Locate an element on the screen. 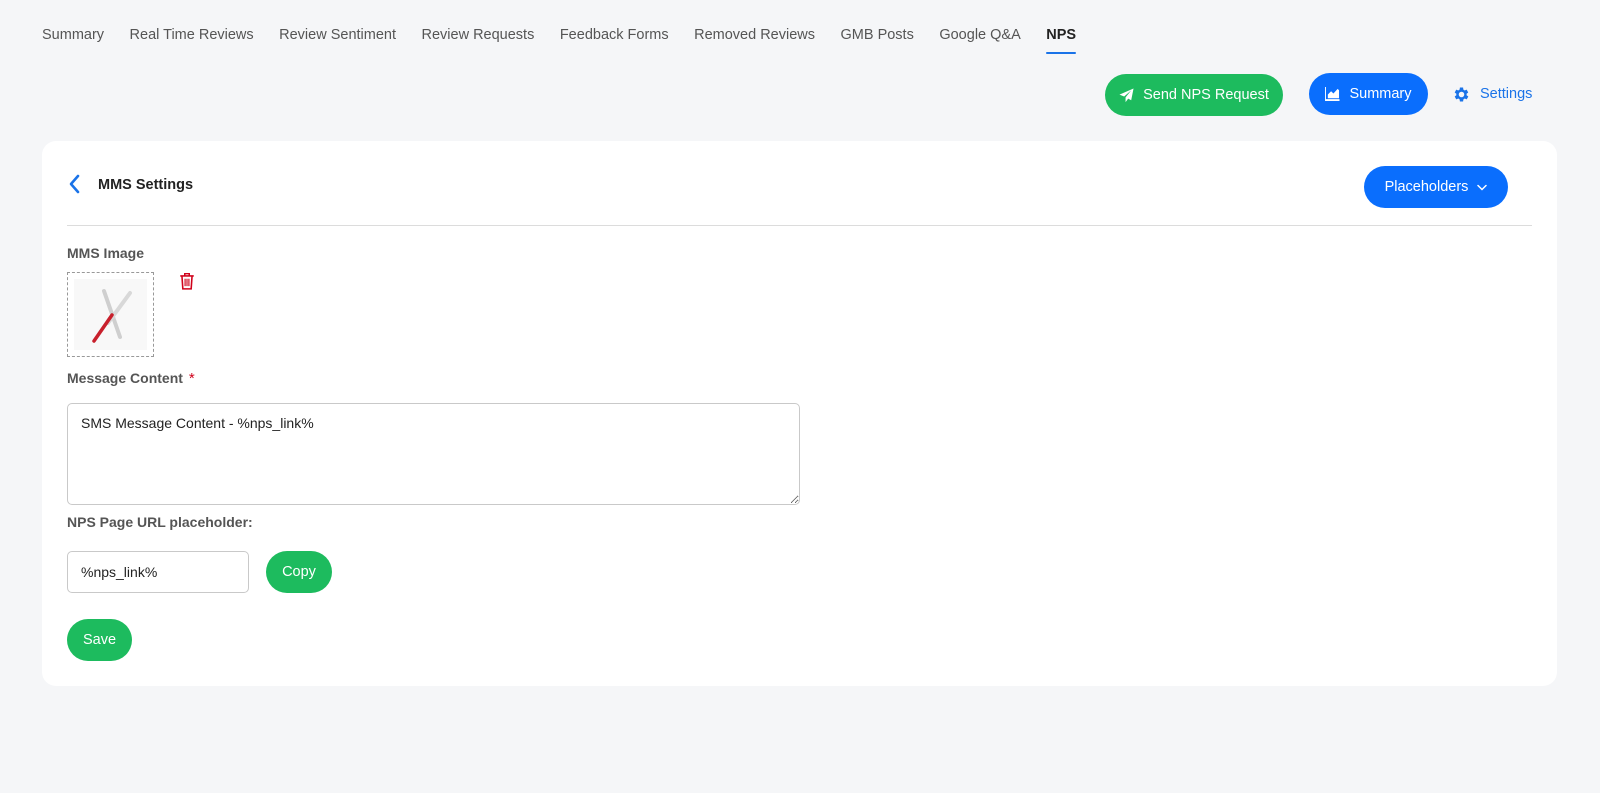 This screenshot has height=793, width=1600. copy-button: Copy is located at coordinates (299, 572).